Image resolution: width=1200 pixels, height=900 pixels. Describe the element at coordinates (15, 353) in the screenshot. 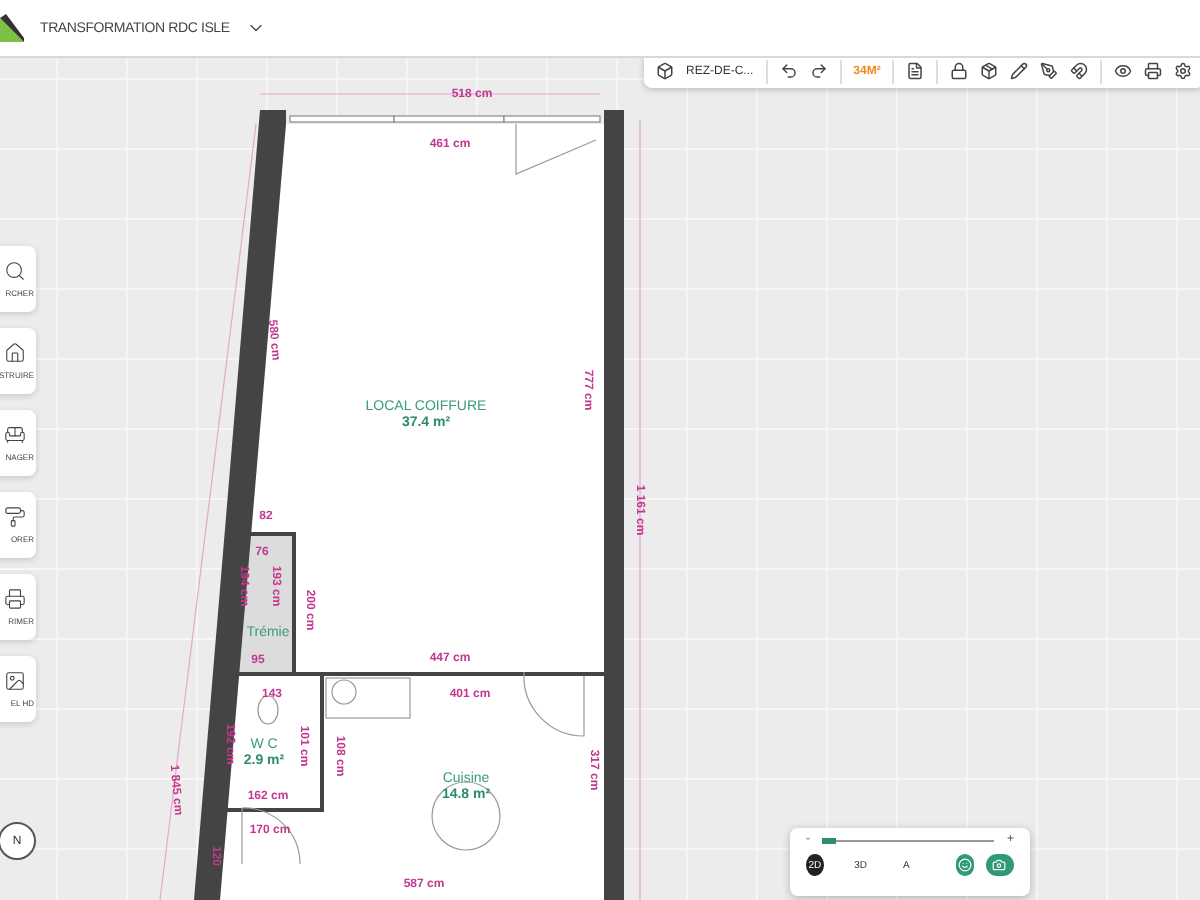

I see `house-icon` at that location.